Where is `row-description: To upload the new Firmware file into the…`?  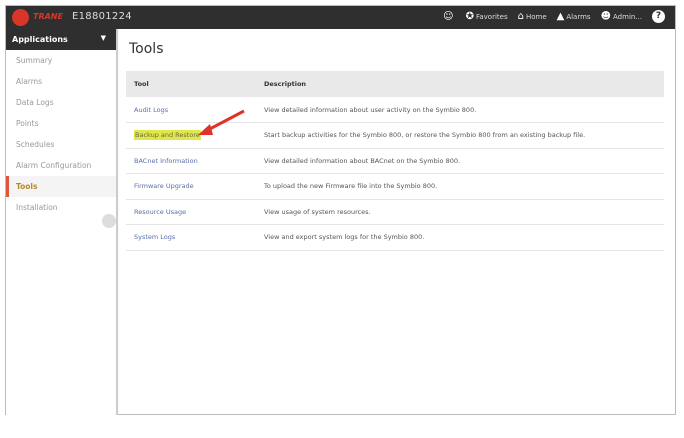
row-description: To upload the new Firmware file into the… is located at coordinates (460, 186).